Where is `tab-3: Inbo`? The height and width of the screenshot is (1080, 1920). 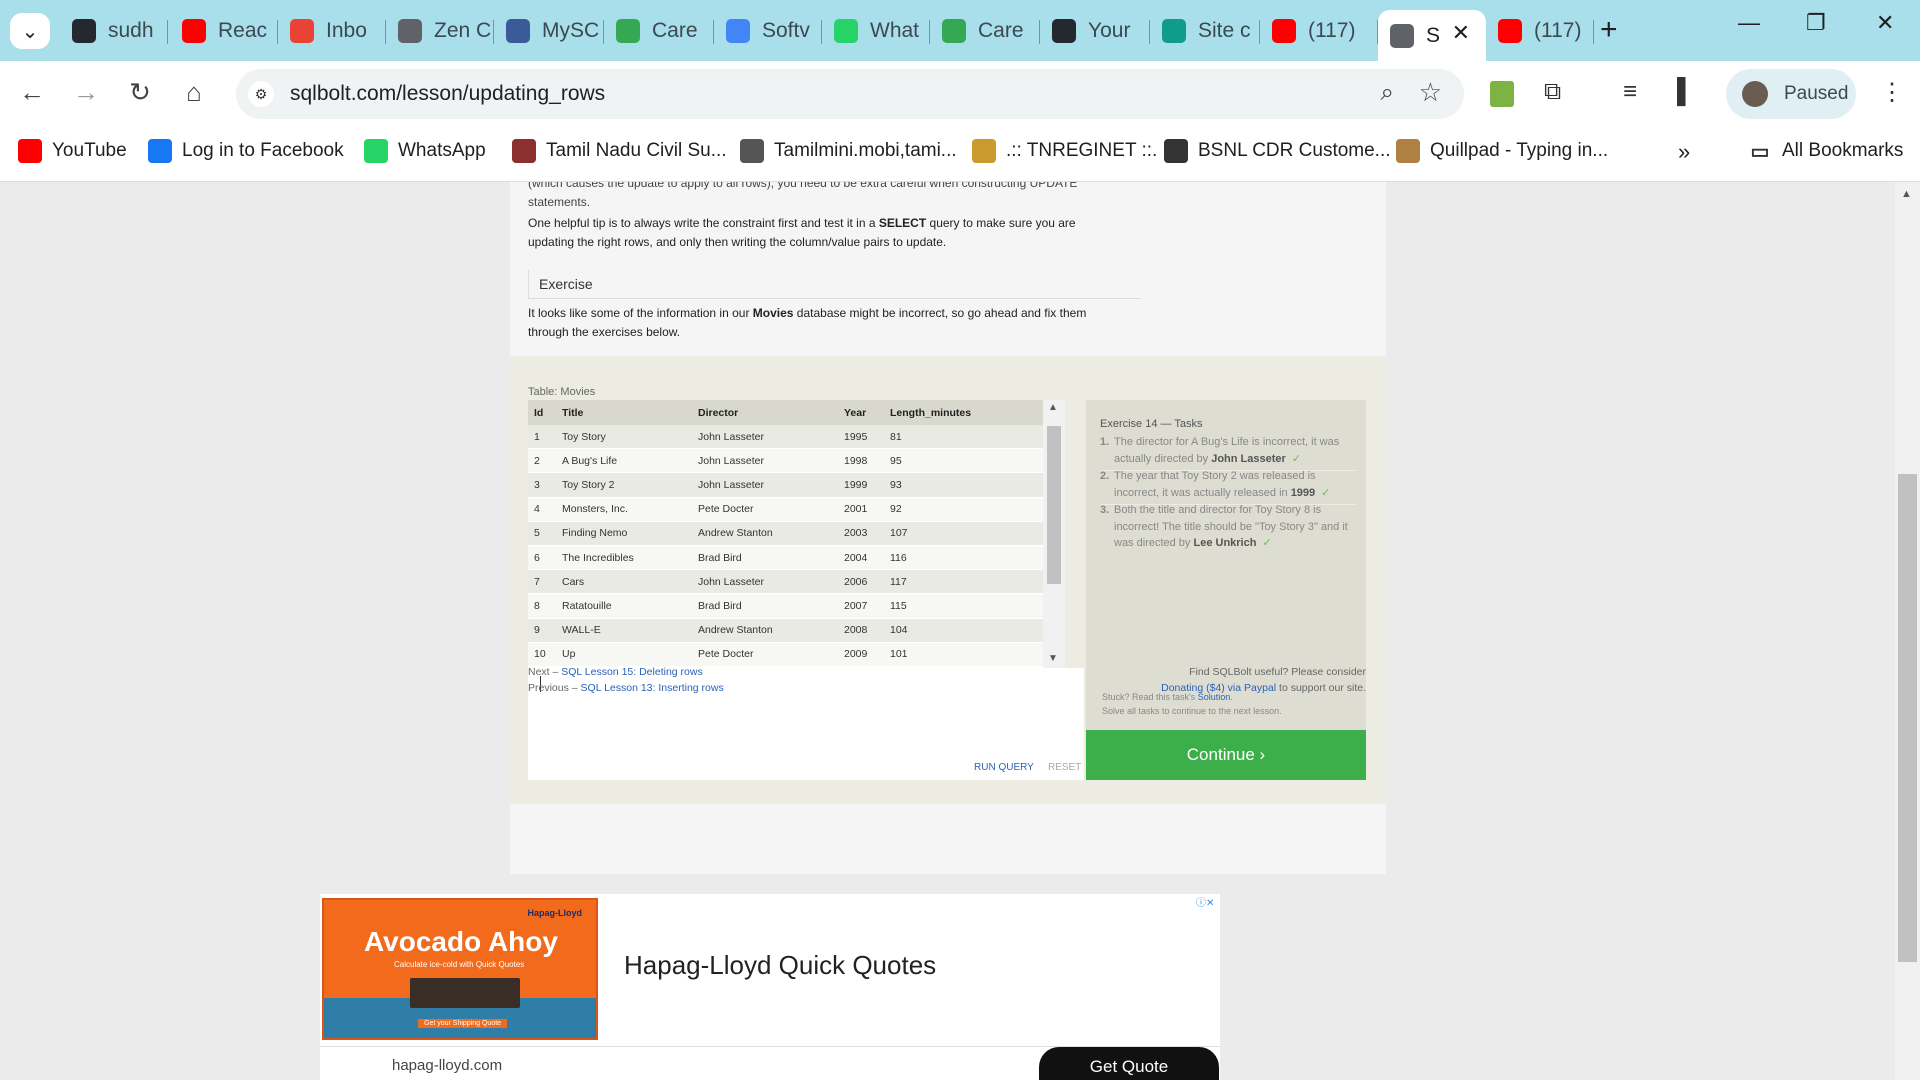
tab-3: Inbo is located at coordinates (332, 31).